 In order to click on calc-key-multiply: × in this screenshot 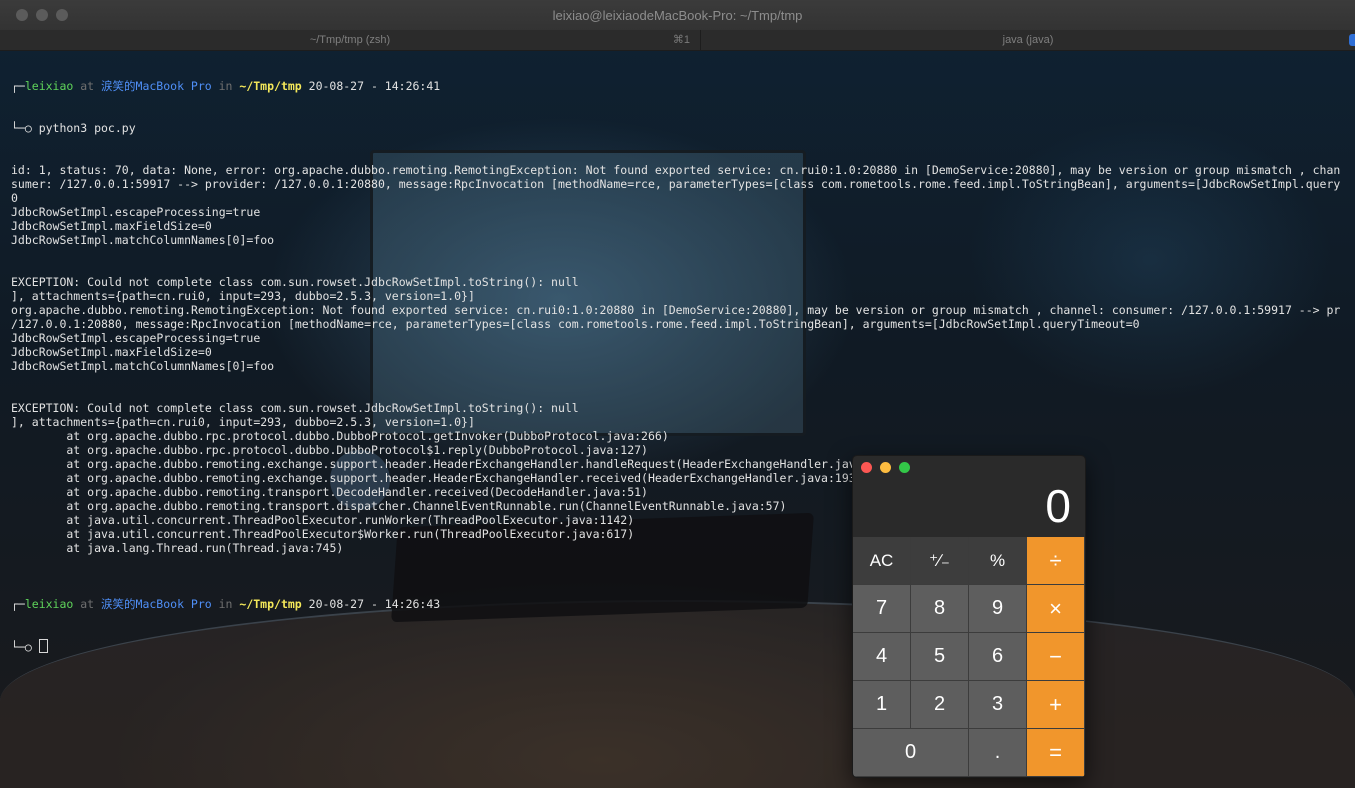, I will do `click(1056, 609)`.